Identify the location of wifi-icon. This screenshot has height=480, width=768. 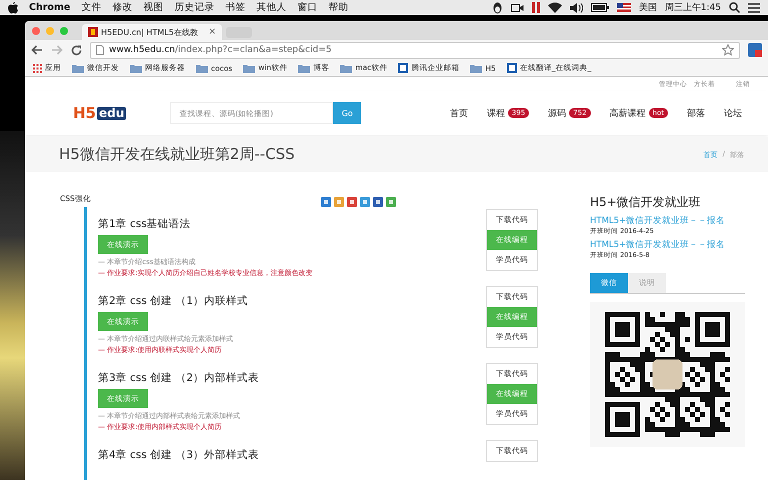
(555, 7).